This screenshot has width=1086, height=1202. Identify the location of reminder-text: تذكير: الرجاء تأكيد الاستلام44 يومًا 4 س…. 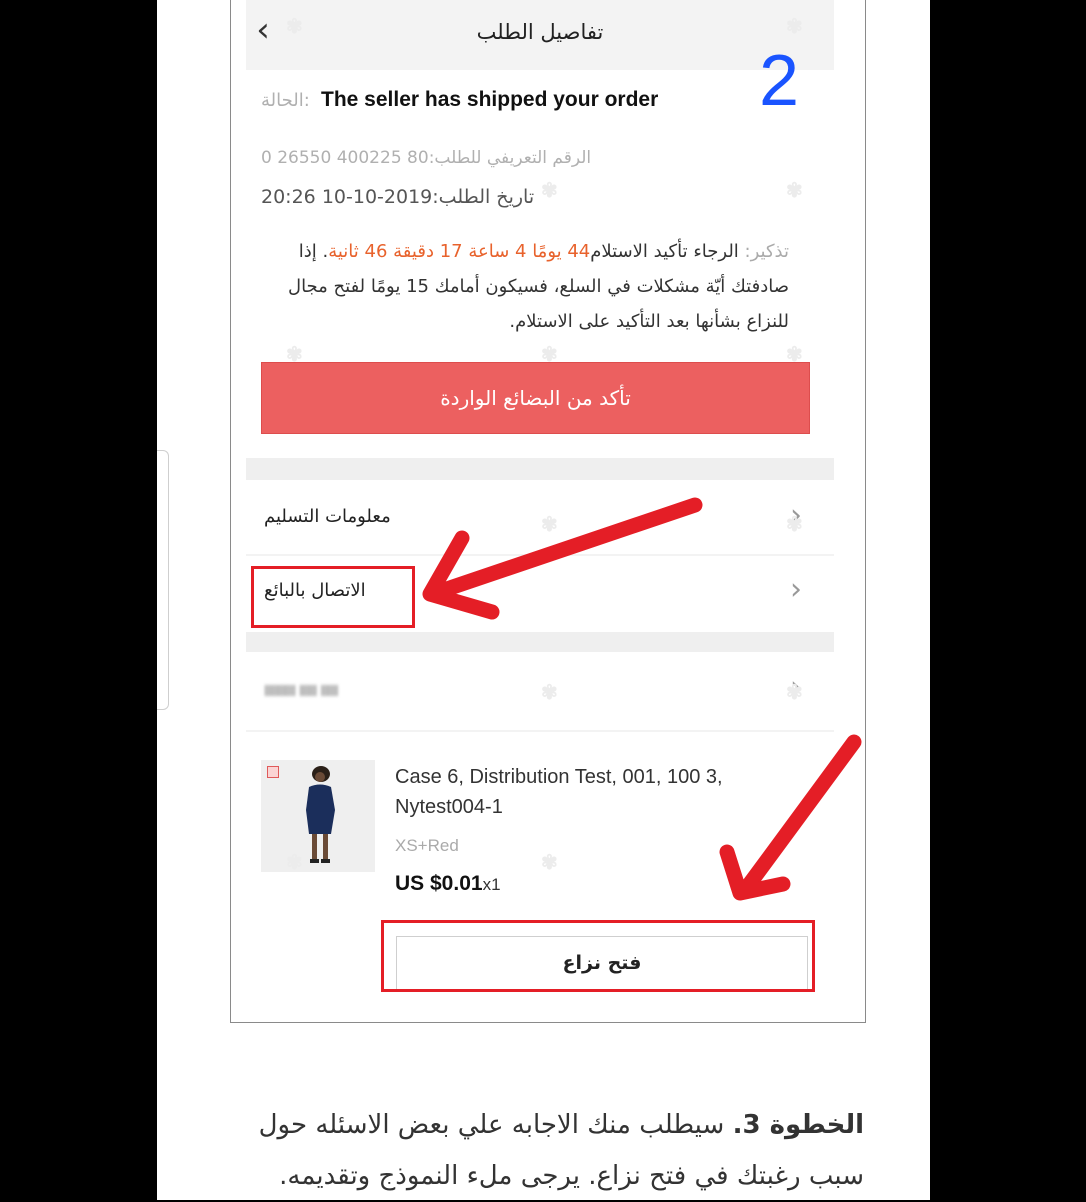
(524, 286).